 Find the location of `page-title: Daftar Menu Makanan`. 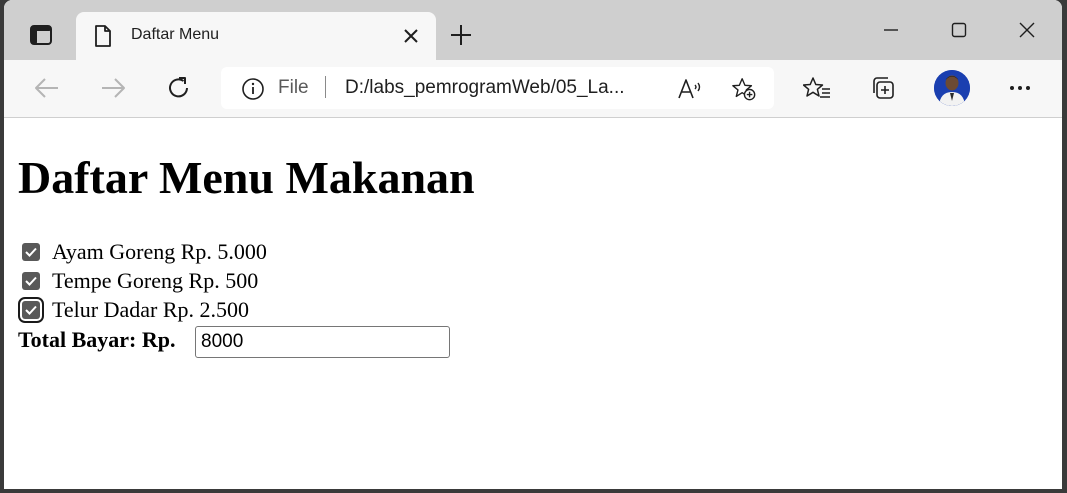

page-title: Daftar Menu Makanan is located at coordinates (246, 177).